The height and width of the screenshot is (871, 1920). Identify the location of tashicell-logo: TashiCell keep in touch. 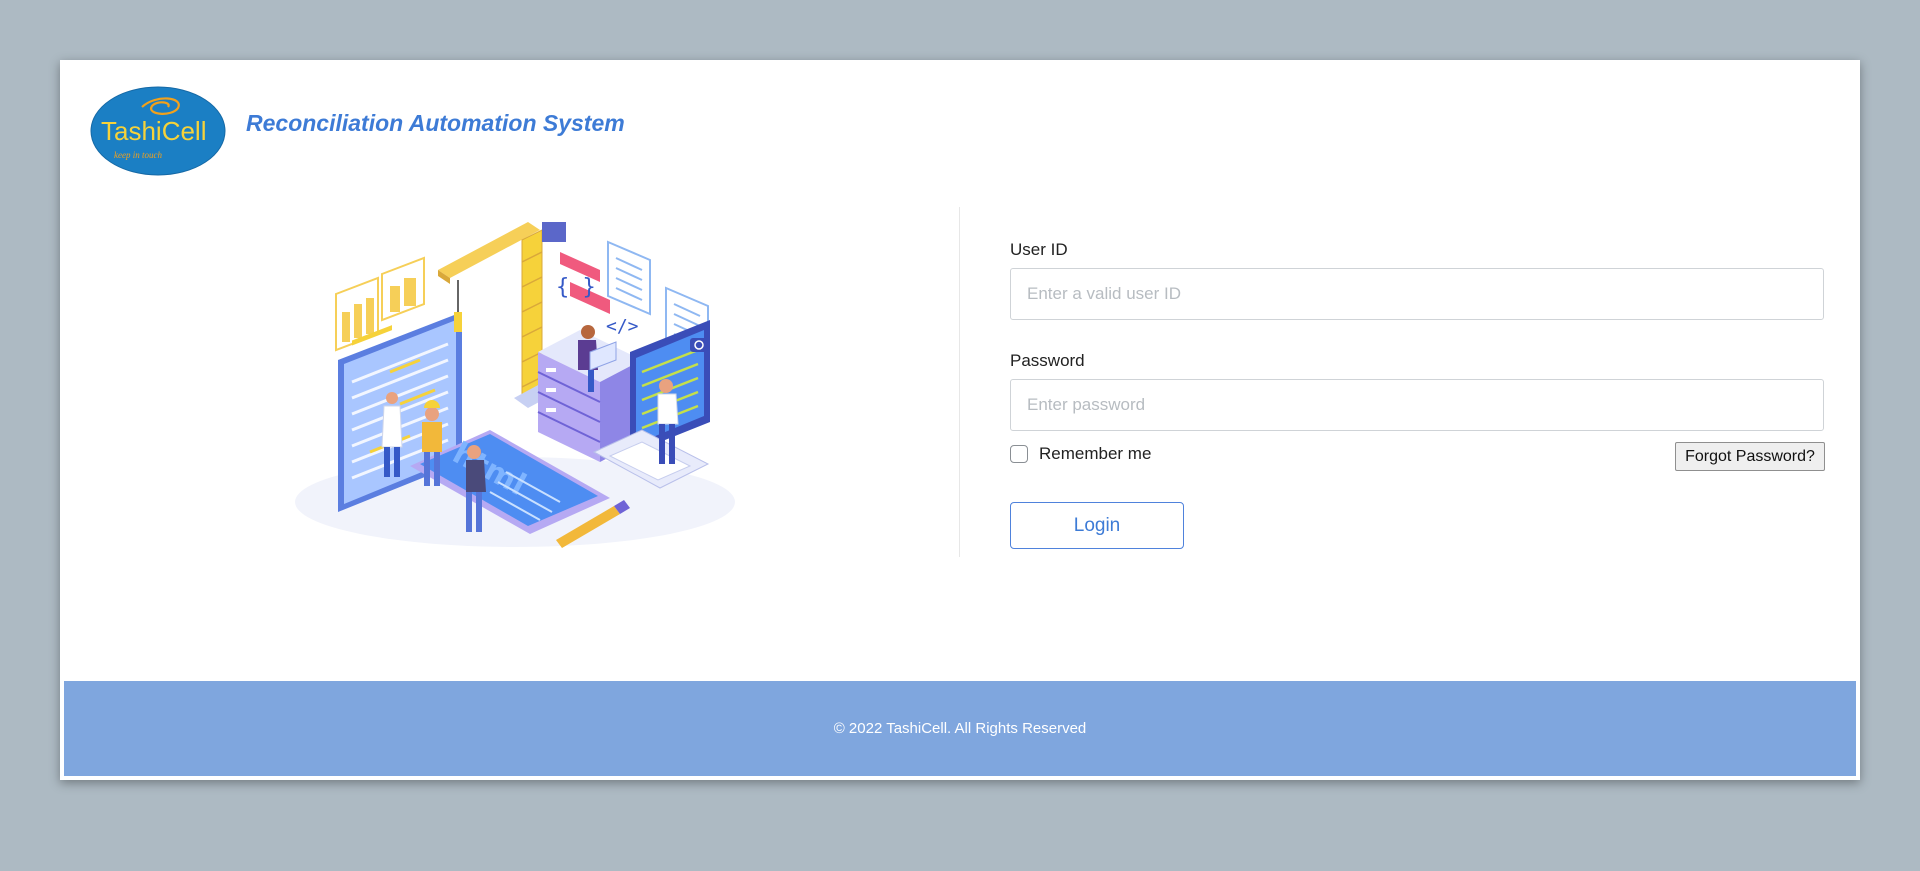
(158, 131).